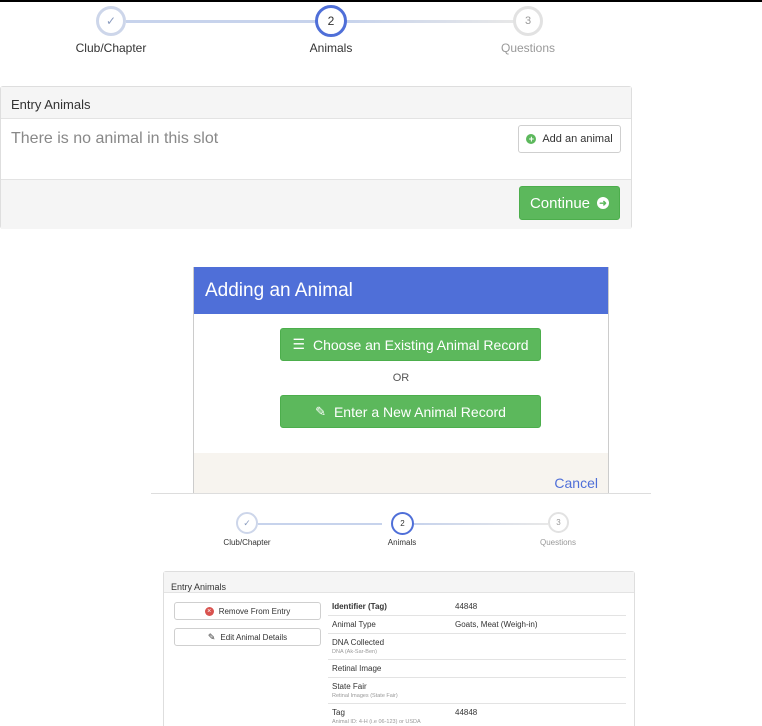 Image resolution: width=762 pixels, height=726 pixels. What do you see at coordinates (410, 411) in the screenshot?
I see `enter-new-animal-button: ✎ Enter a New Animal Record` at bounding box center [410, 411].